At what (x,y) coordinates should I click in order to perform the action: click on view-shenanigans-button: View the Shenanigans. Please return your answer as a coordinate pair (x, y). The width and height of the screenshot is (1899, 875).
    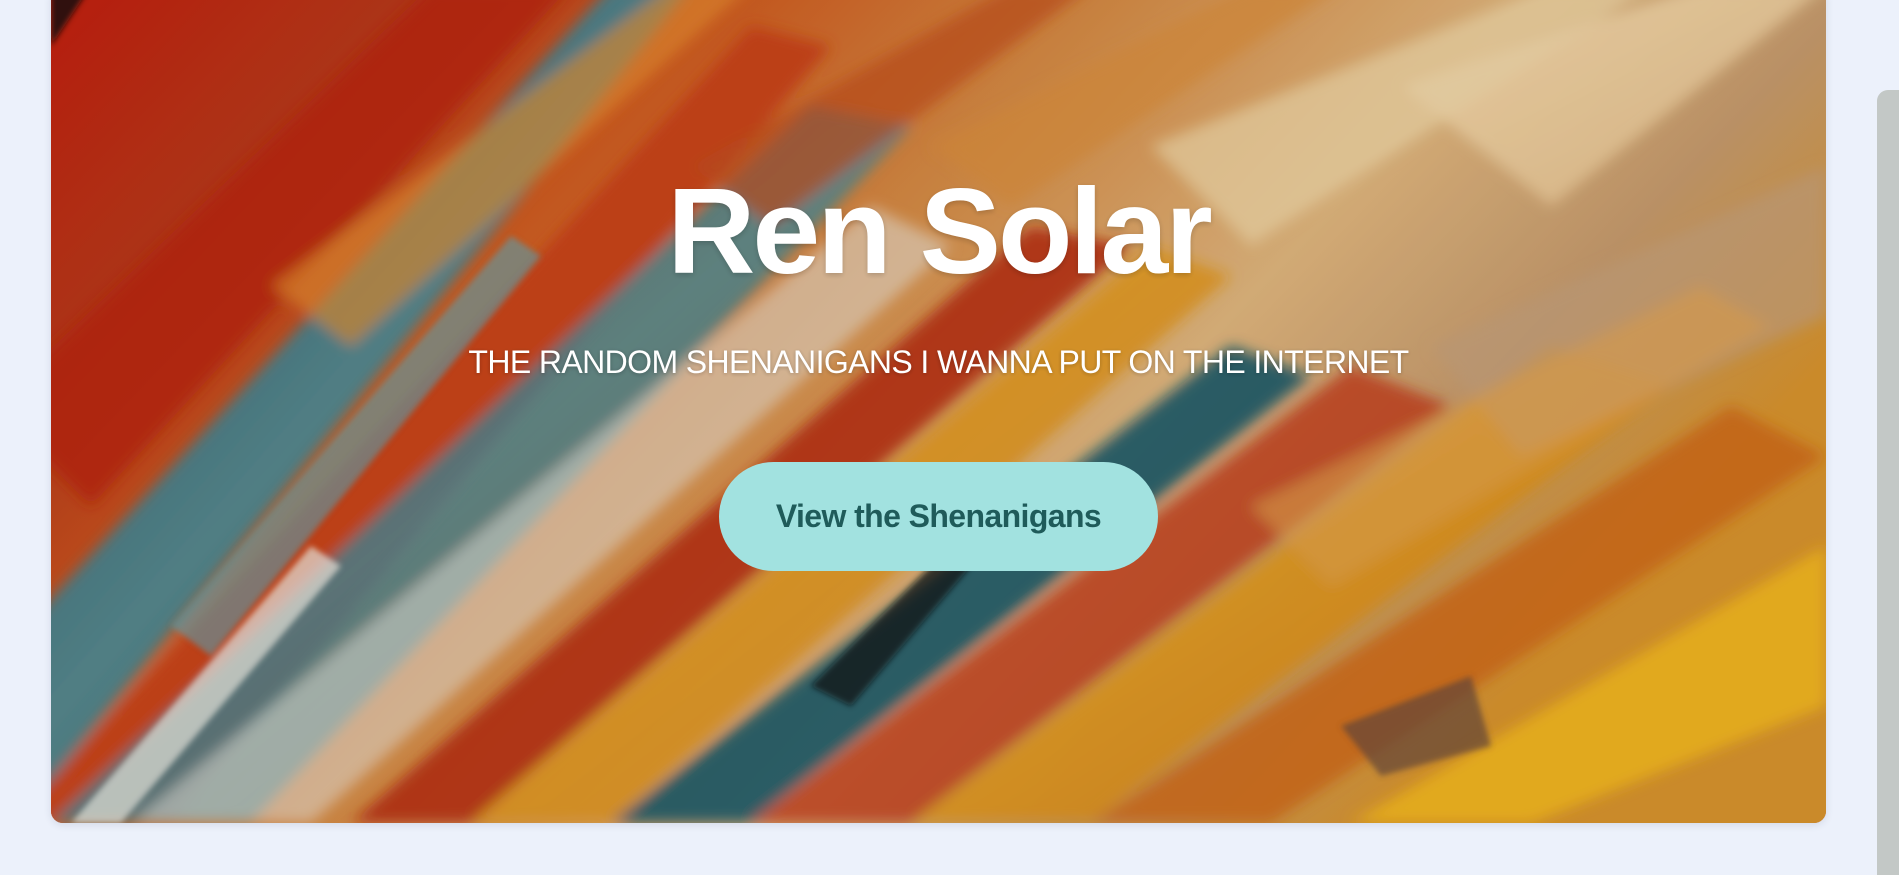
    Looking at the image, I should click on (938, 516).